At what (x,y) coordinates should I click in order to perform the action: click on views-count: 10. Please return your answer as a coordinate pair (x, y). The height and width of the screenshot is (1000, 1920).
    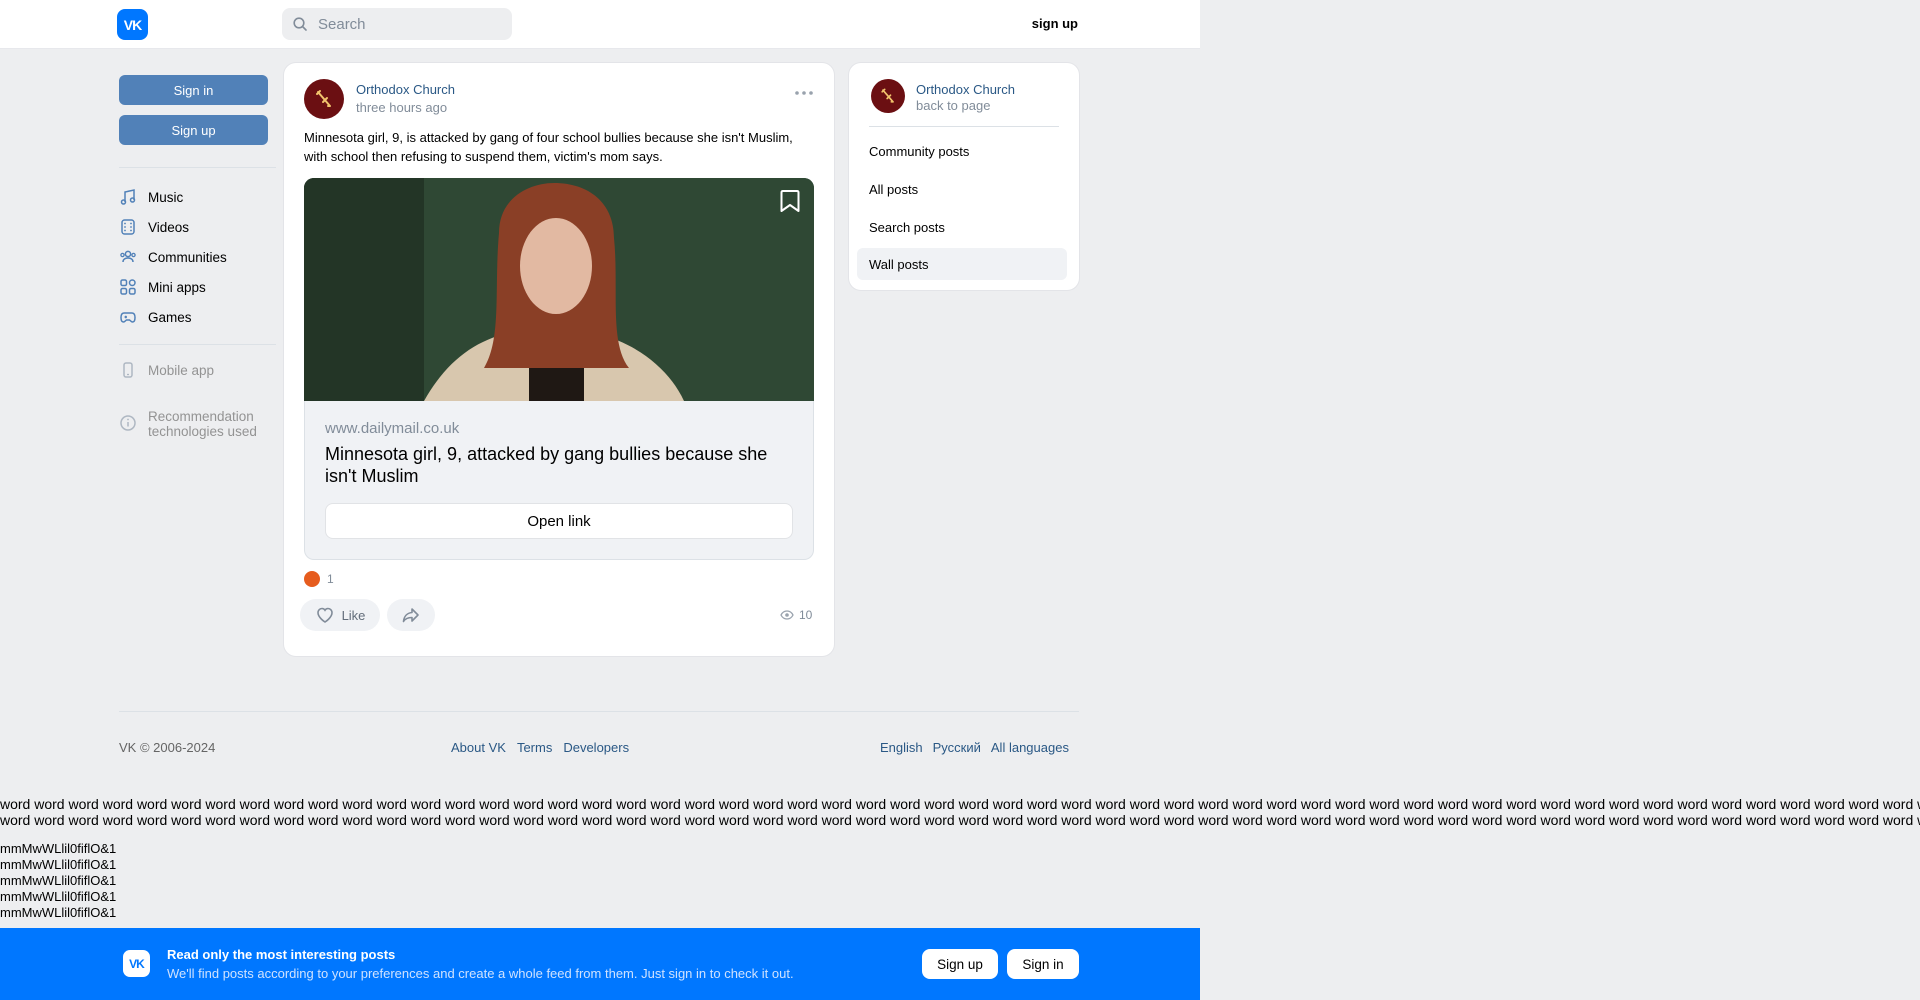
    Looking at the image, I should click on (806, 615).